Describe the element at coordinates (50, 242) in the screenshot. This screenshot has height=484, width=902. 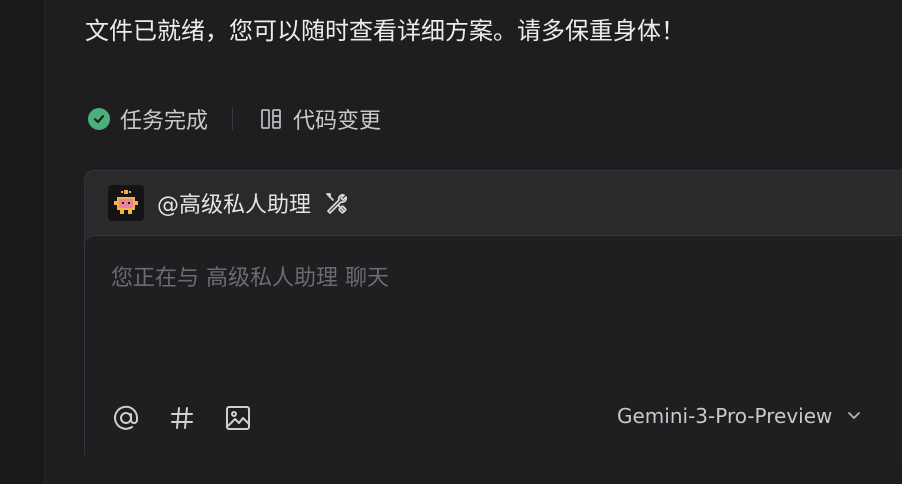
I see `sidebar-divider` at that location.